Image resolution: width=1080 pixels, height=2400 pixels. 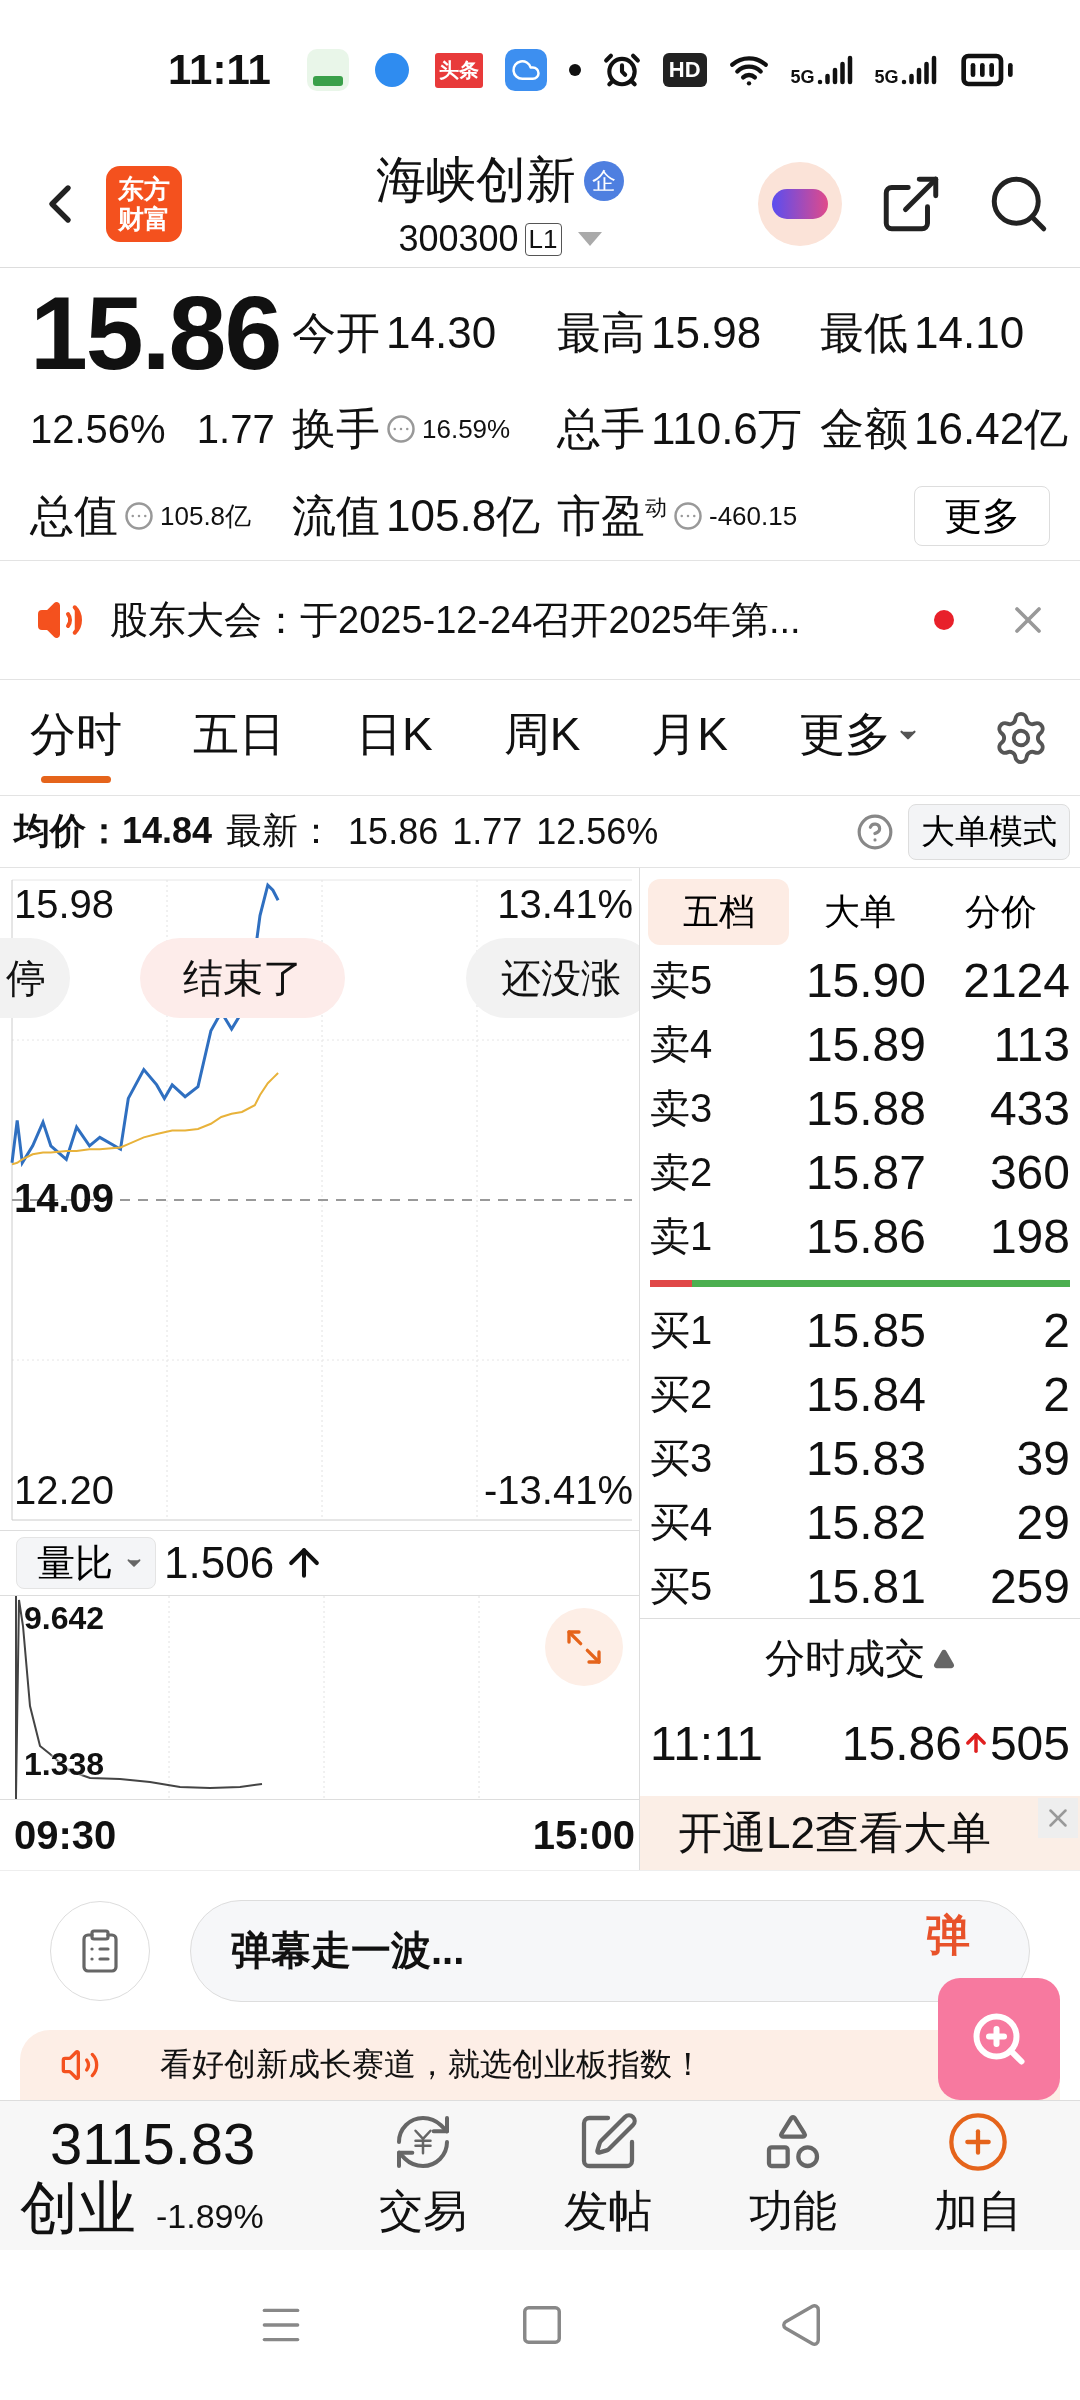 What do you see at coordinates (601, 332) in the screenshot?
I see `stat-label: 最高` at bounding box center [601, 332].